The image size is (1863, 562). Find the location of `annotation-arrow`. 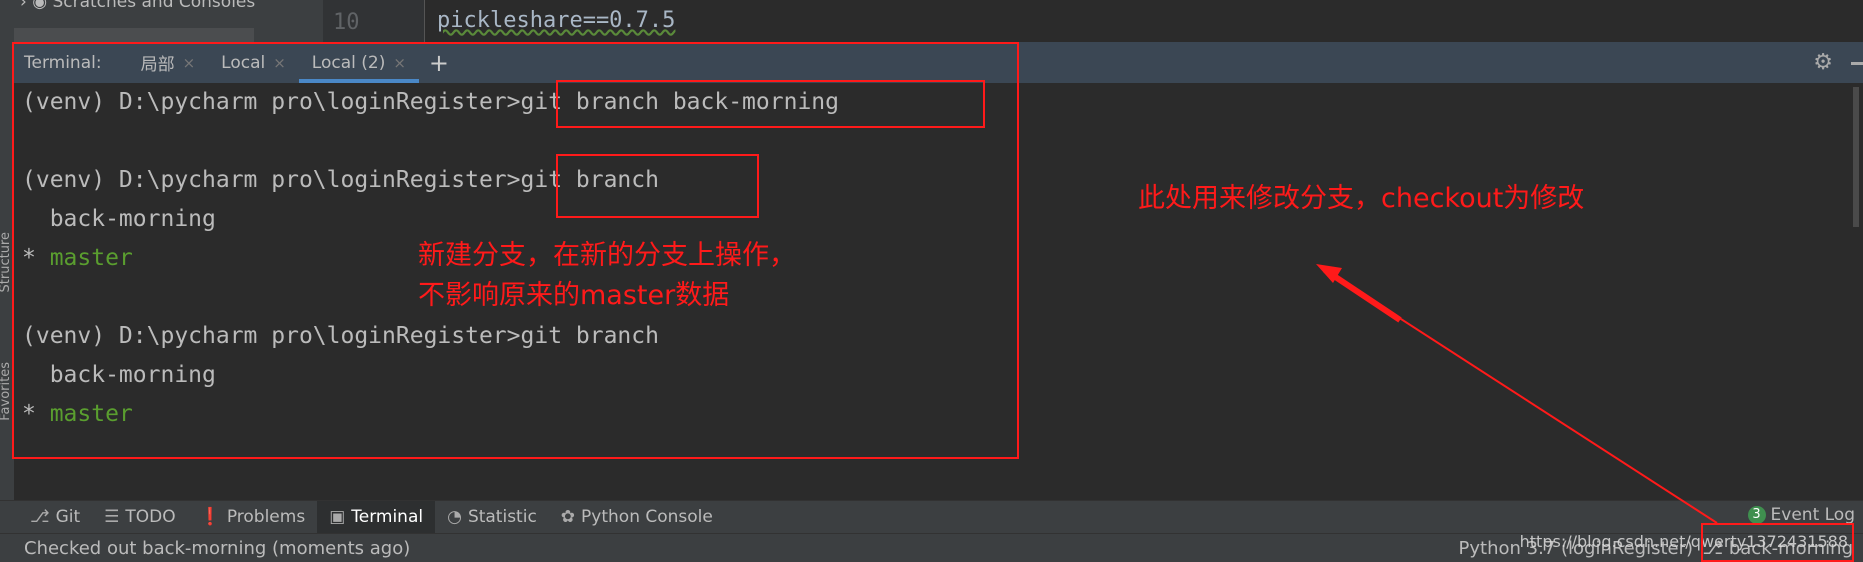

annotation-arrow is located at coordinates (1517, 394).